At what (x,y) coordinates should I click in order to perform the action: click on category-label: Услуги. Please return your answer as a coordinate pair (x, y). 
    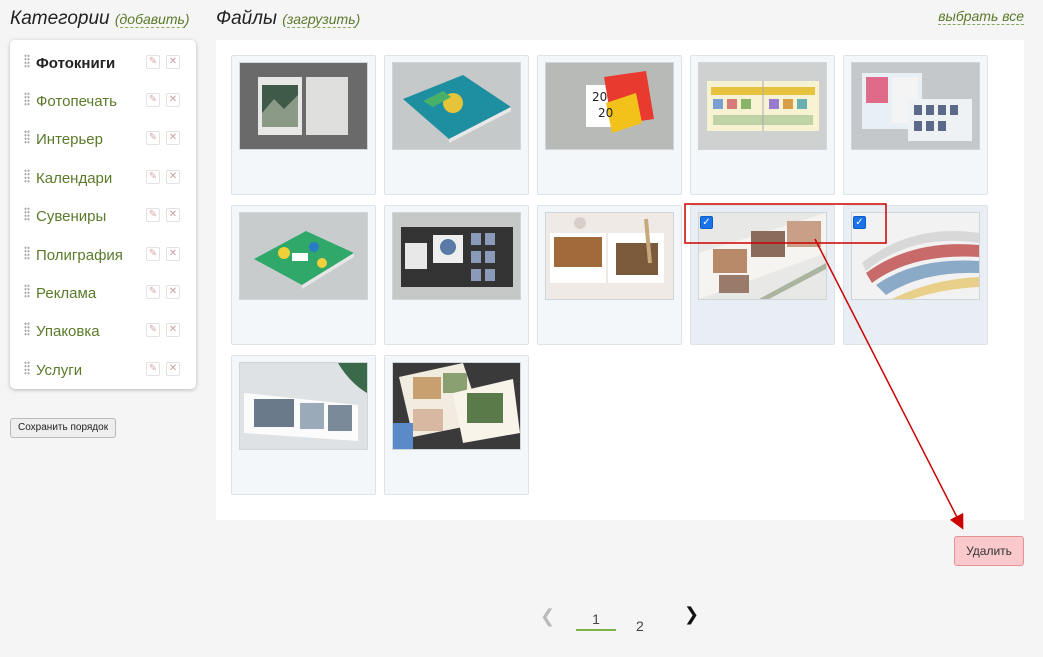
    Looking at the image, I should click on (59, 370).